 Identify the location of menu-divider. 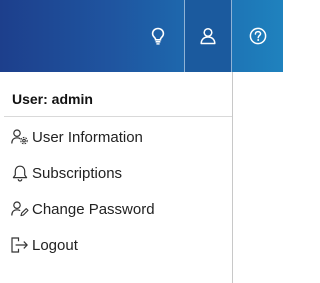
(118, 116).